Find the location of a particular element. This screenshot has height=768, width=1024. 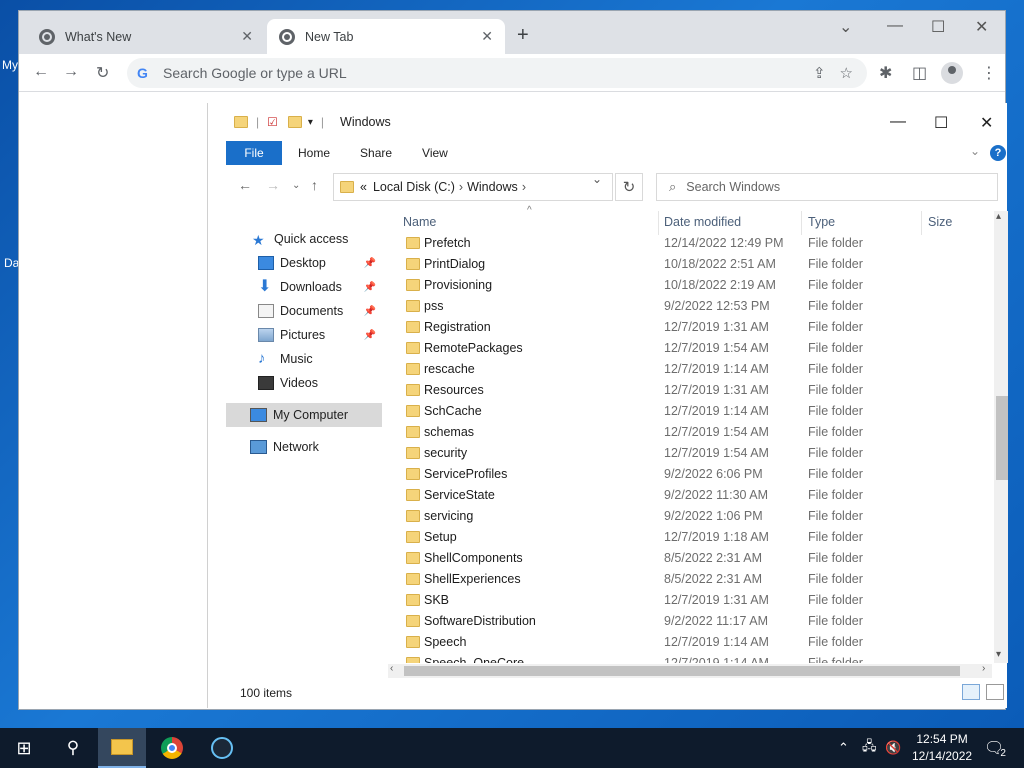

nav-quick-access: ★ Quick access is located at coordinates (304, 239).